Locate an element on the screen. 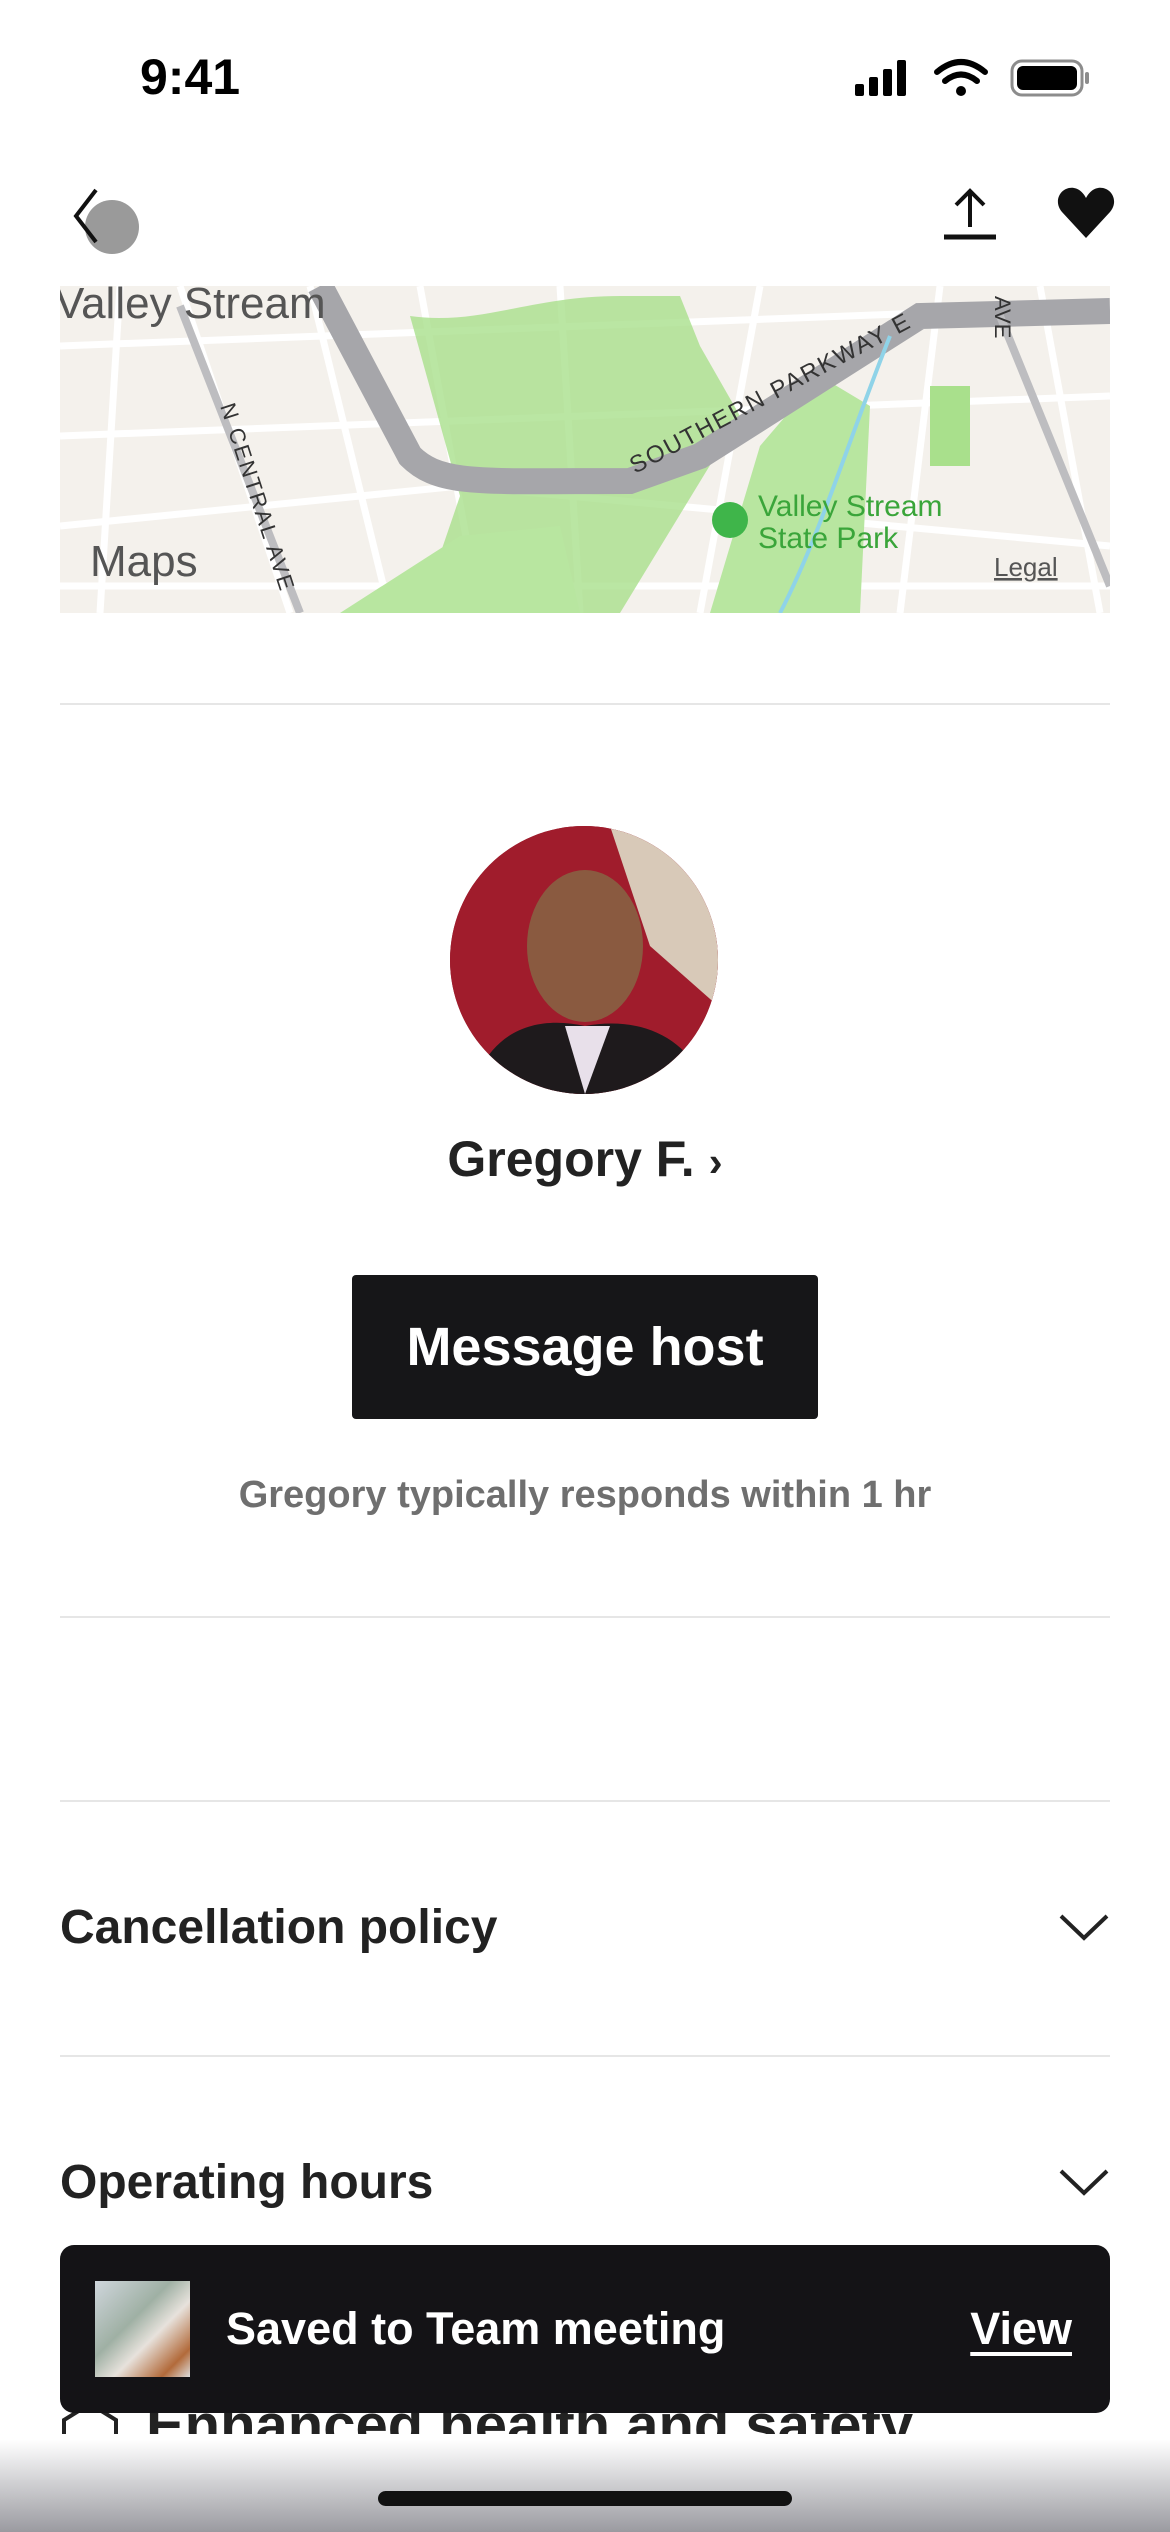  section-title: Operating hours is located at coordinates (247, 2182).